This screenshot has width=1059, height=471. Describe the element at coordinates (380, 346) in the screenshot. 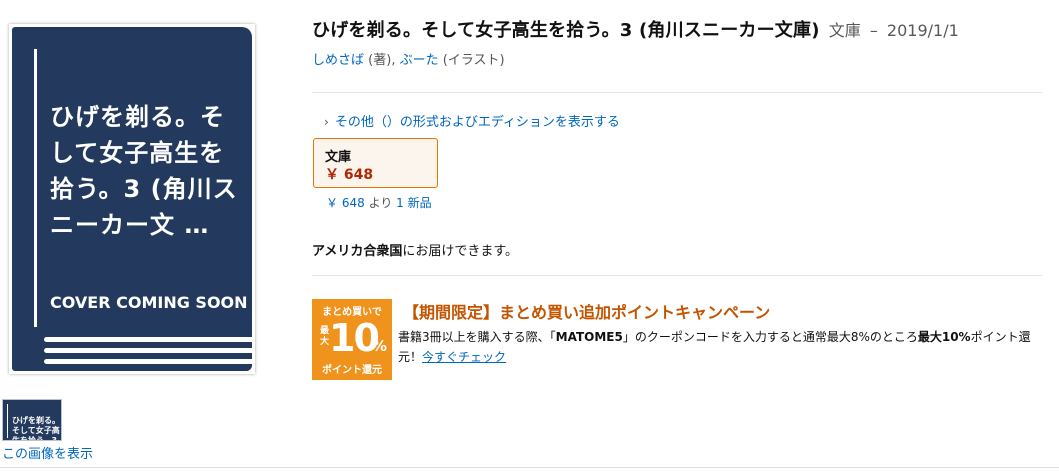

I see `badge-percent: %` at that location.